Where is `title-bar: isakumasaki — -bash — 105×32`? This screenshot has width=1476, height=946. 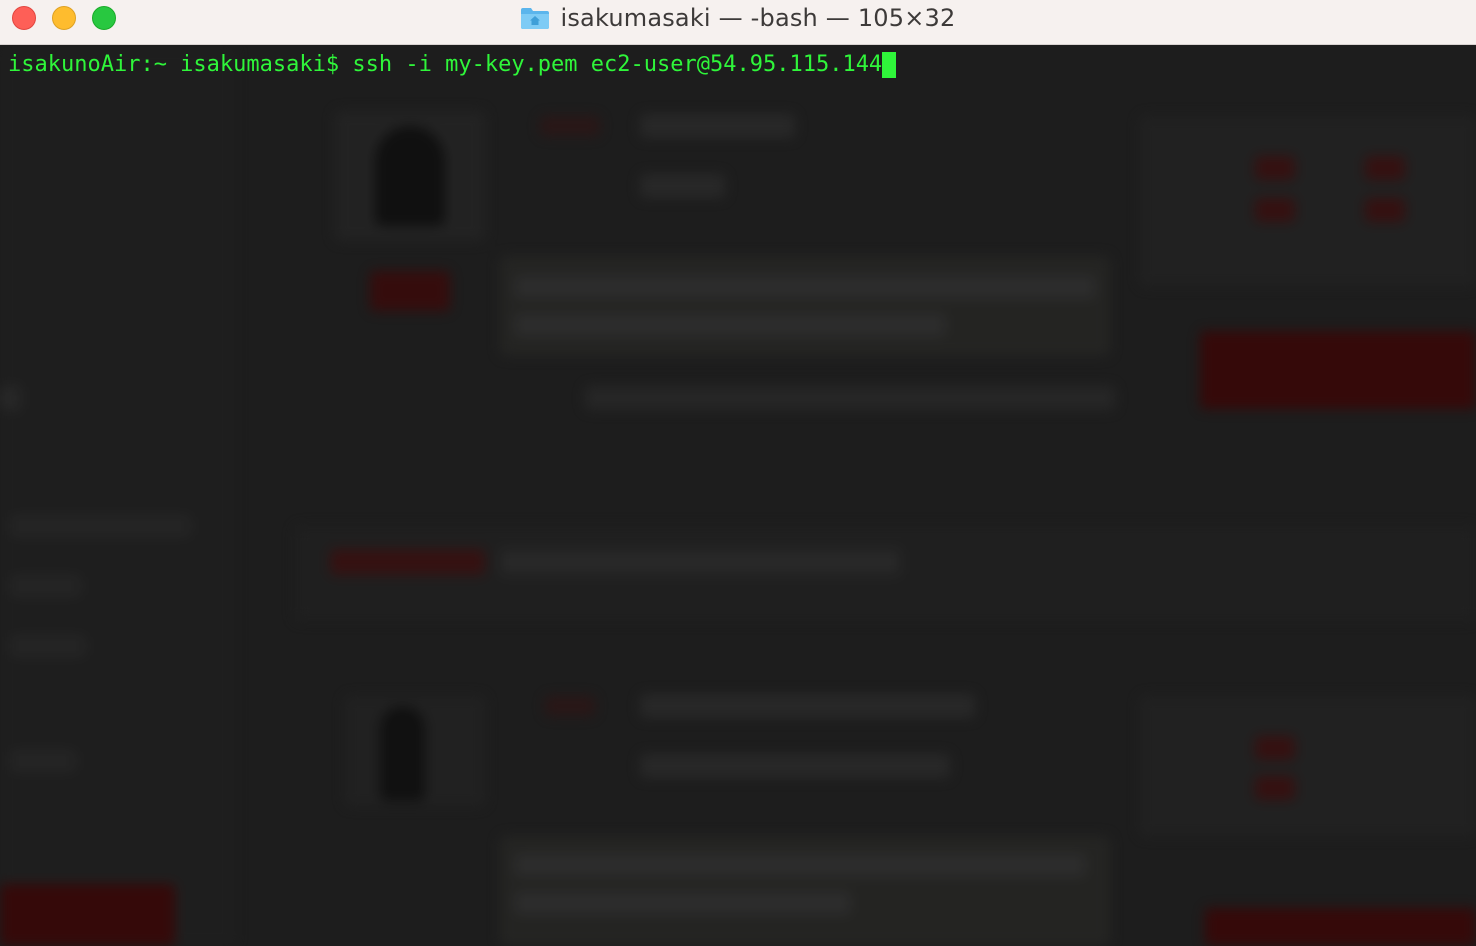
title-bar: isakumasaki — -bash — 105×32 is located at coordinates (738, 22).